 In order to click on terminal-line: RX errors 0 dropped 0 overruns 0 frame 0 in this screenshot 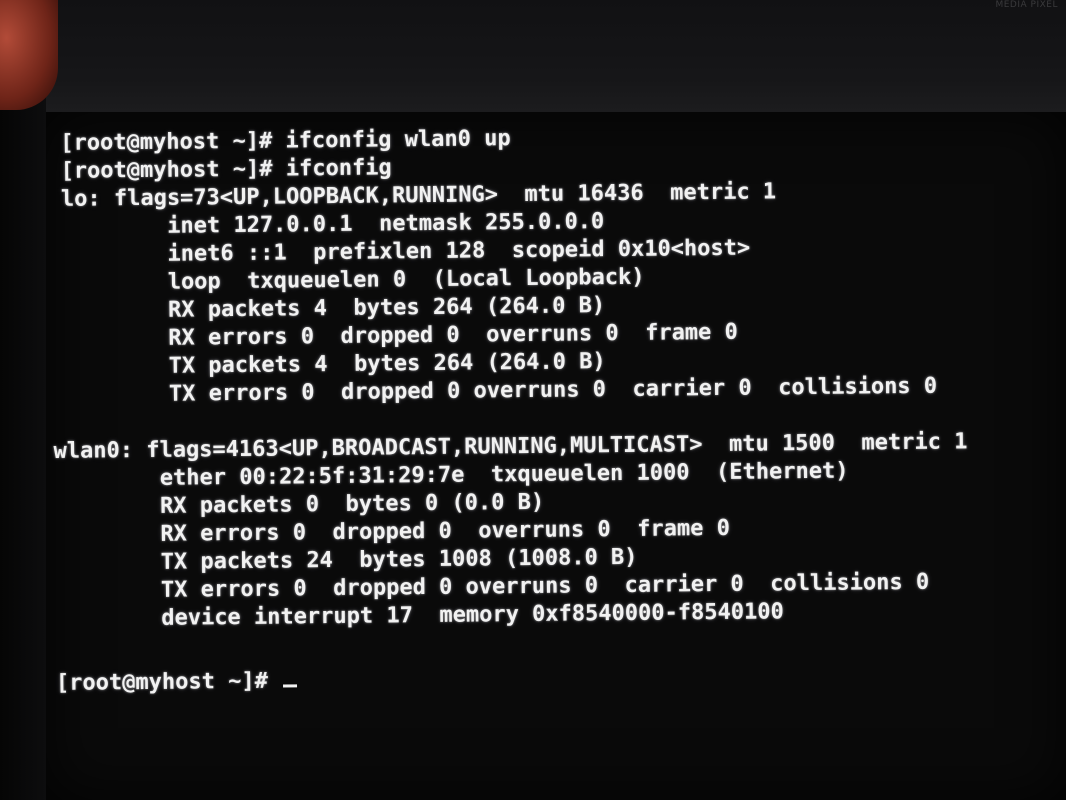, I will do `click(400, 335)`.